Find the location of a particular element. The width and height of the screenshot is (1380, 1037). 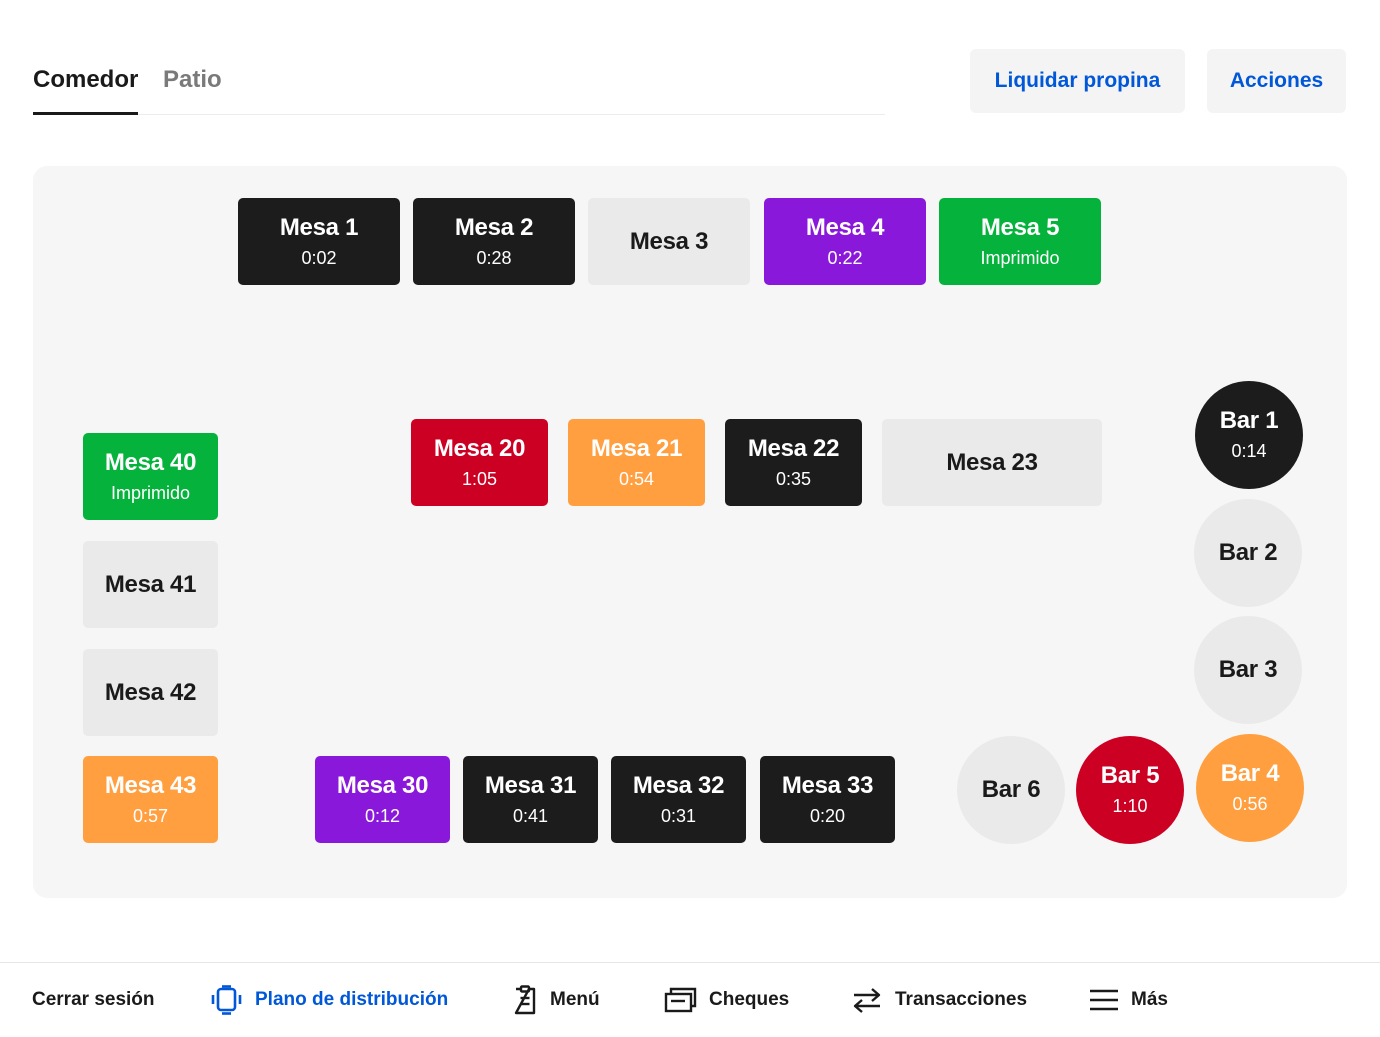

table-mesa-20: Mesa 20 1:05 is located at coordinates (479, 462).